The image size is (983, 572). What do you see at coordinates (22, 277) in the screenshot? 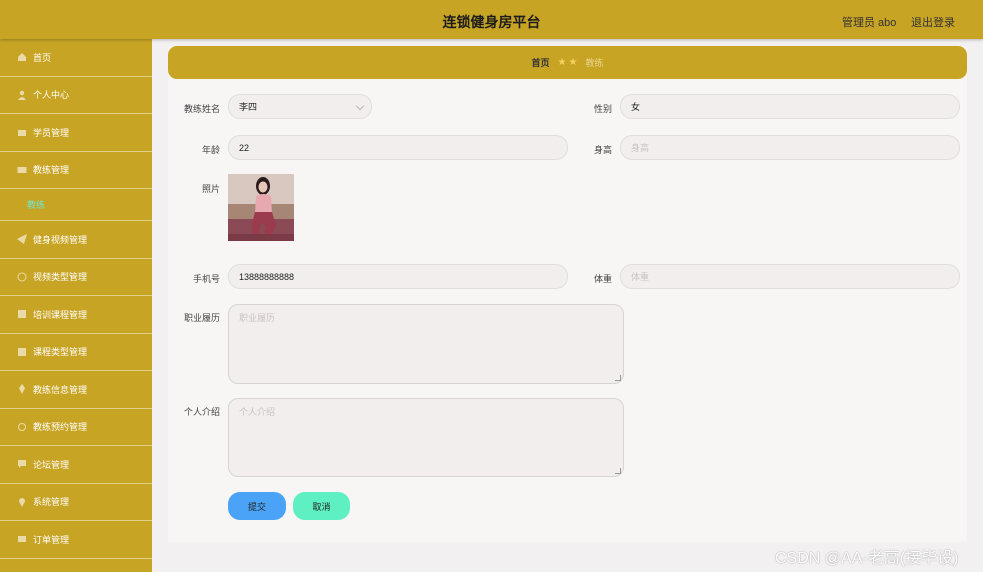
I see `clock-icon` at bounding box center [22, 277].